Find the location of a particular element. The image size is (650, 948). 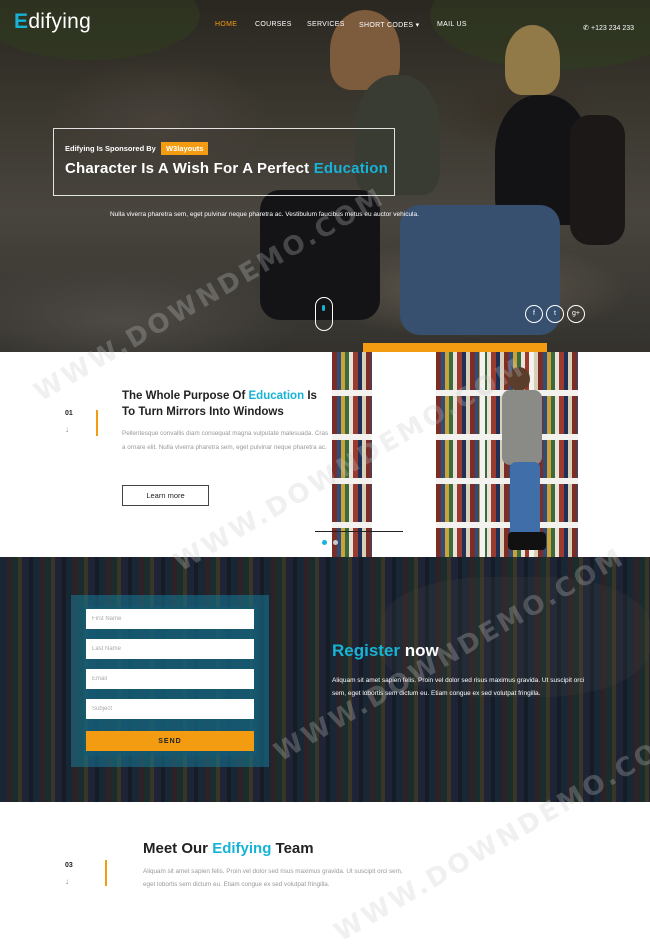

reader-boots is located at coordinates (527, 541).